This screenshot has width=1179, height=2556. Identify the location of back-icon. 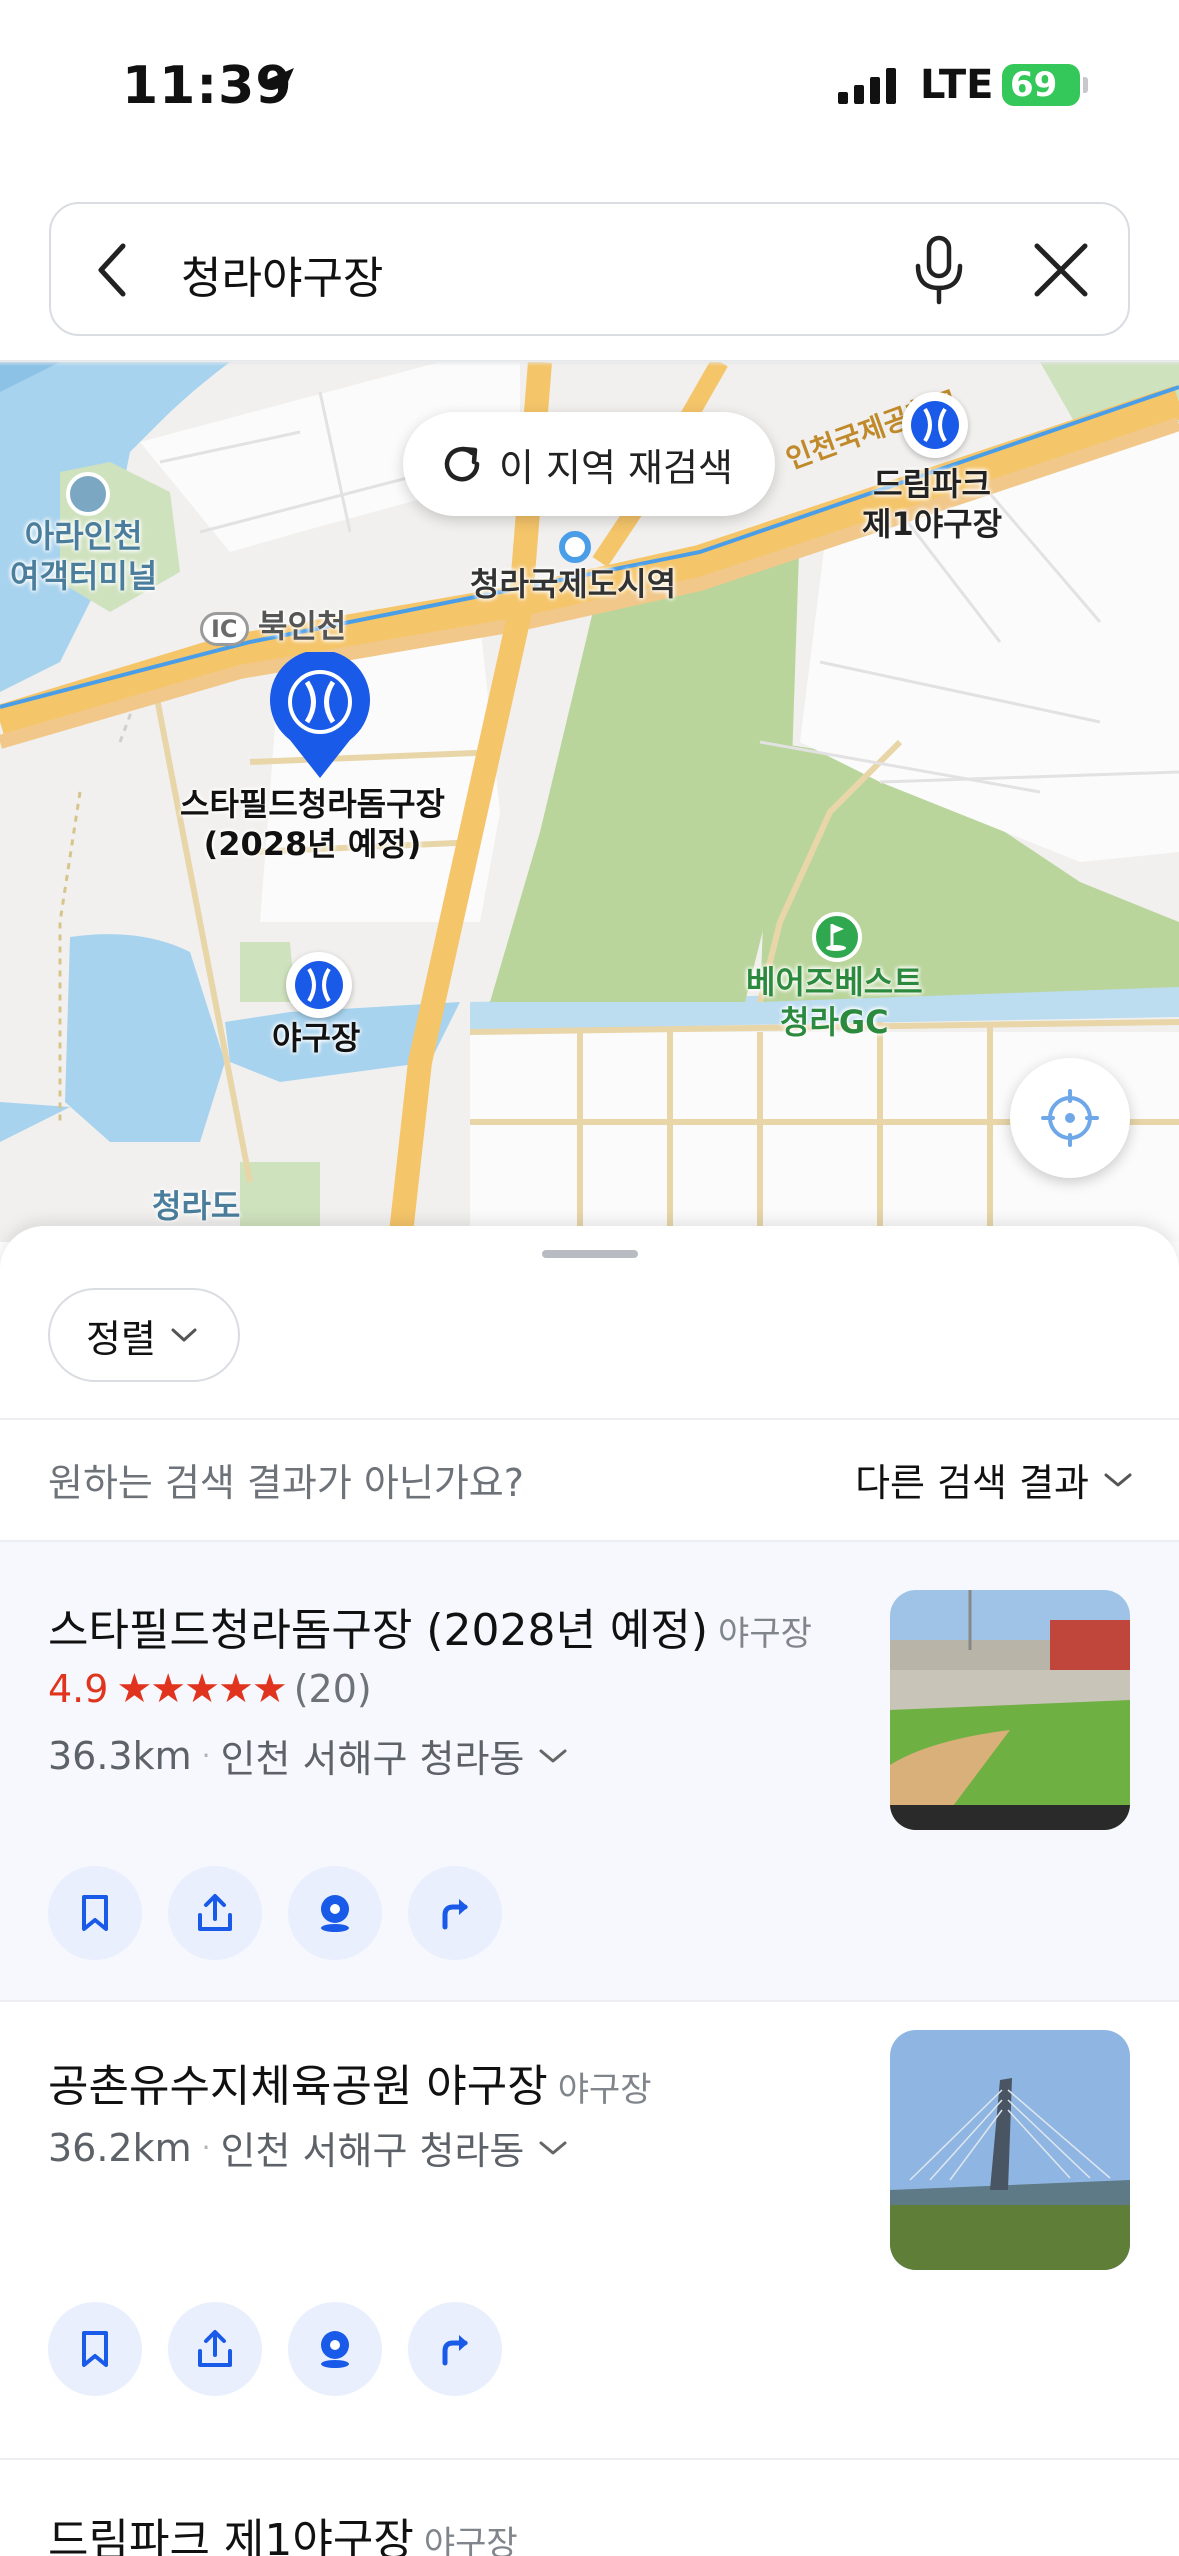
(113, 272).